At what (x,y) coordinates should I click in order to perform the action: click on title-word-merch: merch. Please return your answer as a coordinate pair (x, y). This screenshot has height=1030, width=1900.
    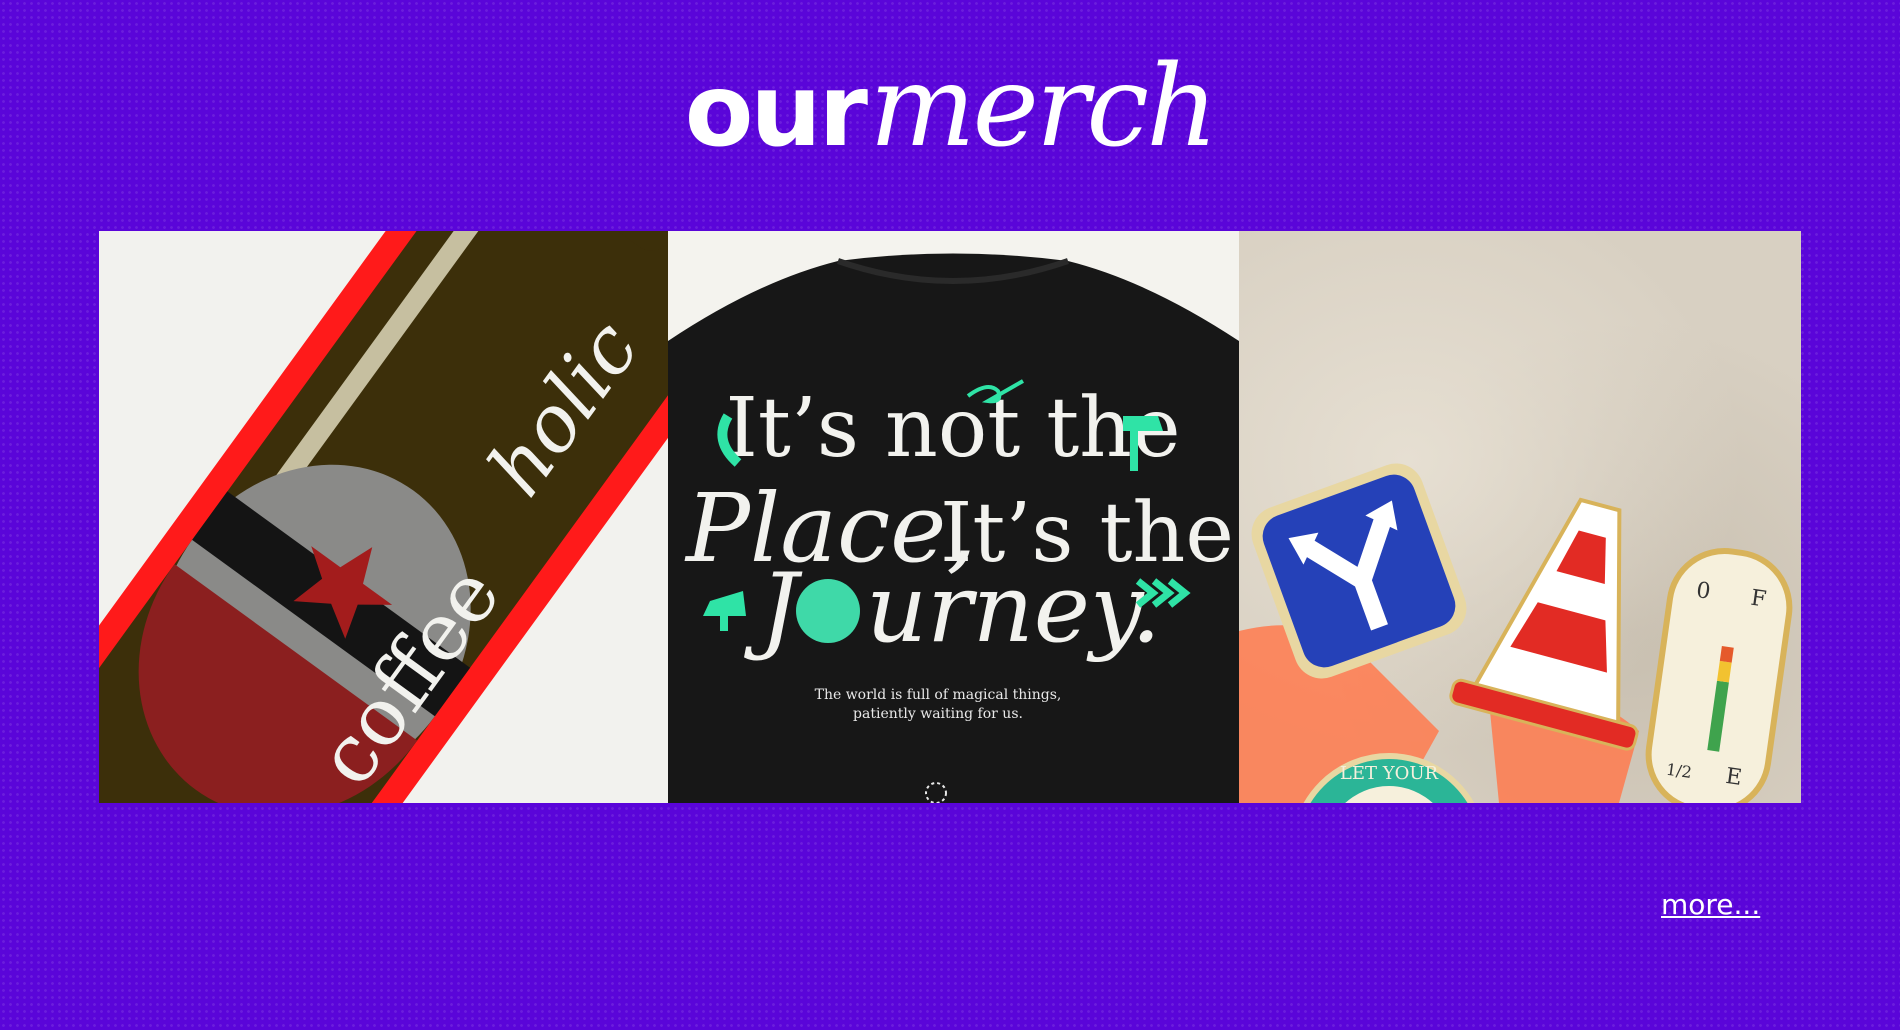
    Looking at the image, I should click on (1043, 107).